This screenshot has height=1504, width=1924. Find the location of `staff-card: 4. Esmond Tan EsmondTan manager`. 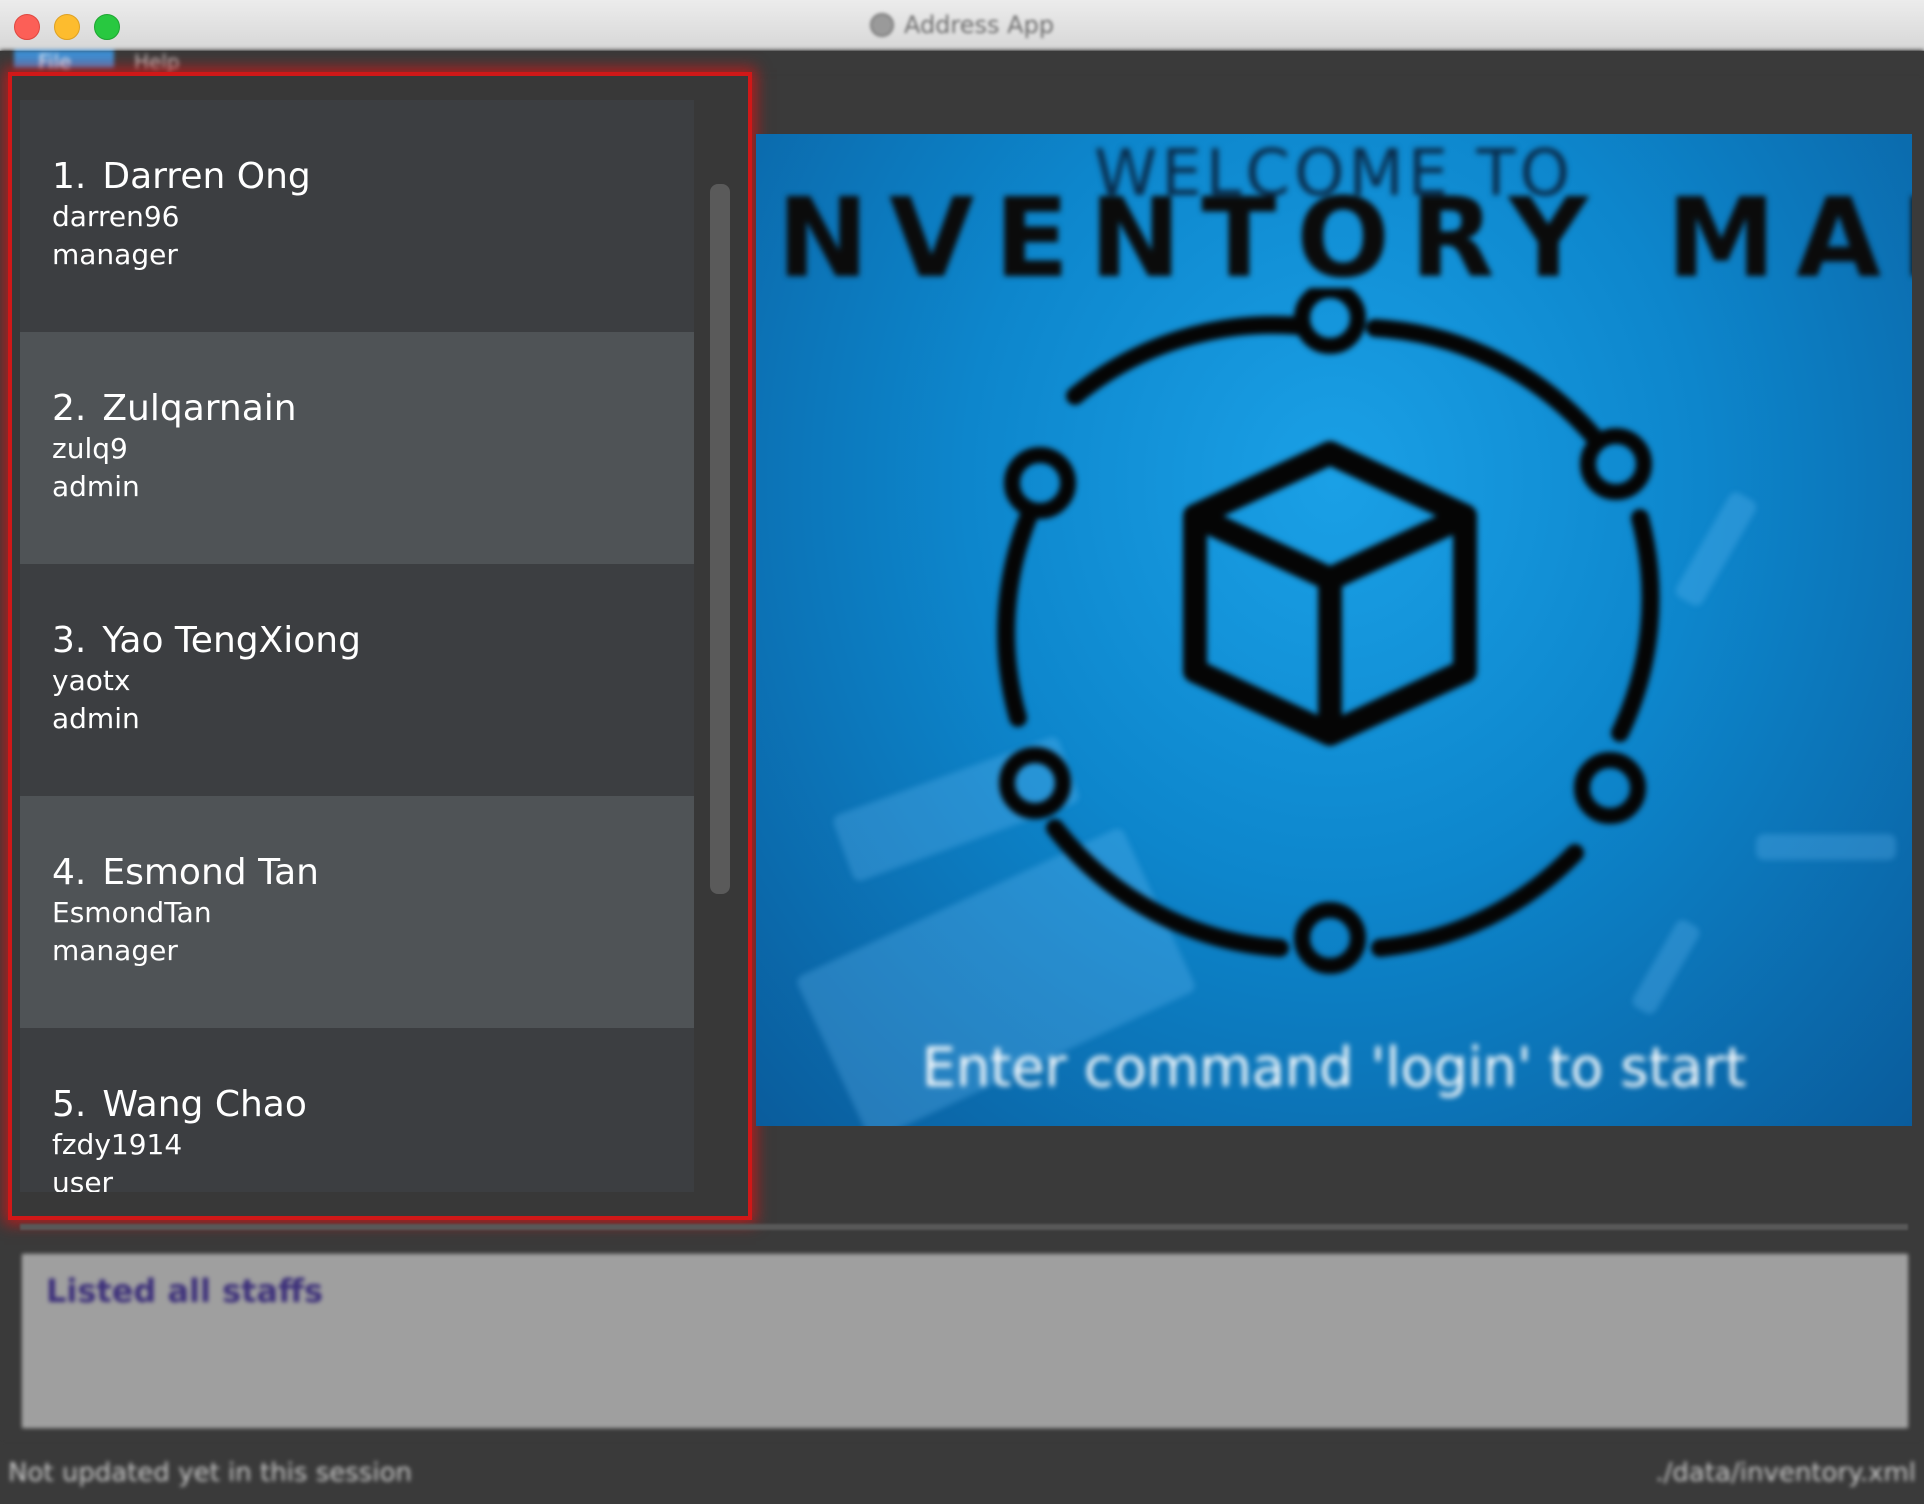

staff-card: 4. Esmond Tan EsmondTan manager is located at coordinates (357, 912).